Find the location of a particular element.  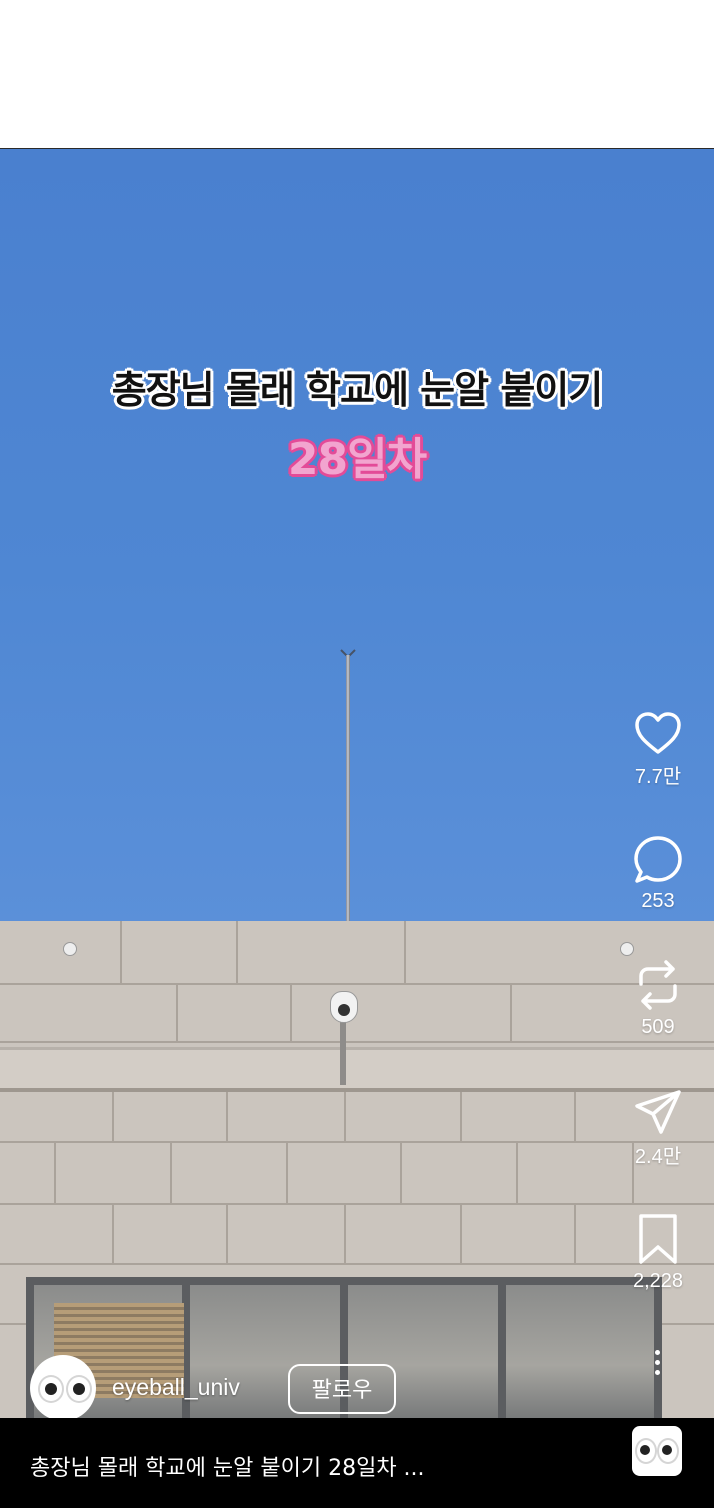

antenna-pole is located at coordinates (348, 789).